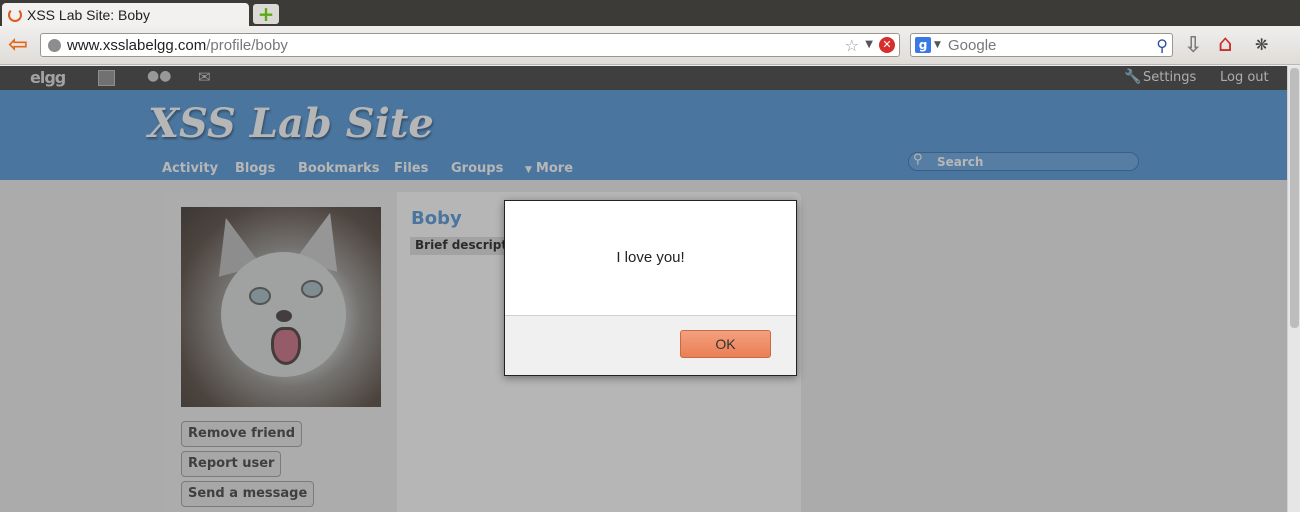  I want to click on browser-search-box: g ▼ Google ⚲, so click(1041, 45).